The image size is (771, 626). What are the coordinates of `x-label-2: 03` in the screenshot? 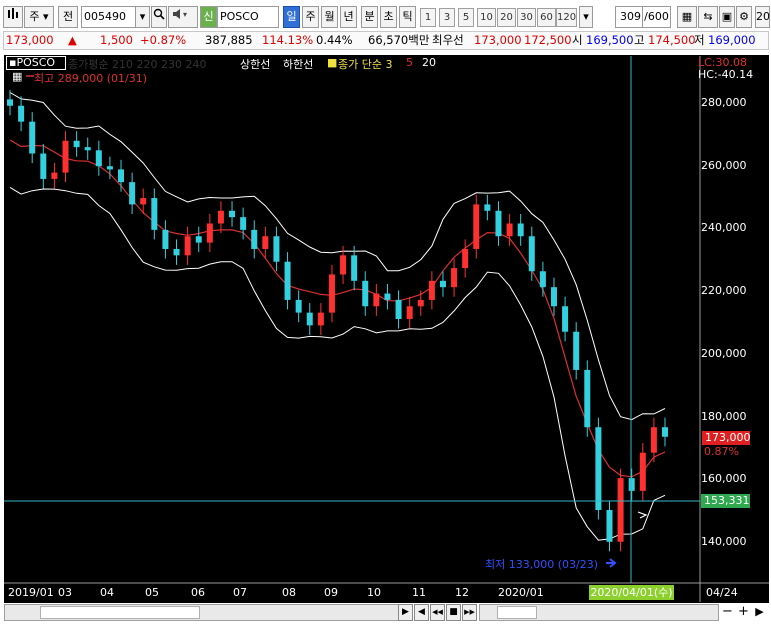 It's located at (65, 592).